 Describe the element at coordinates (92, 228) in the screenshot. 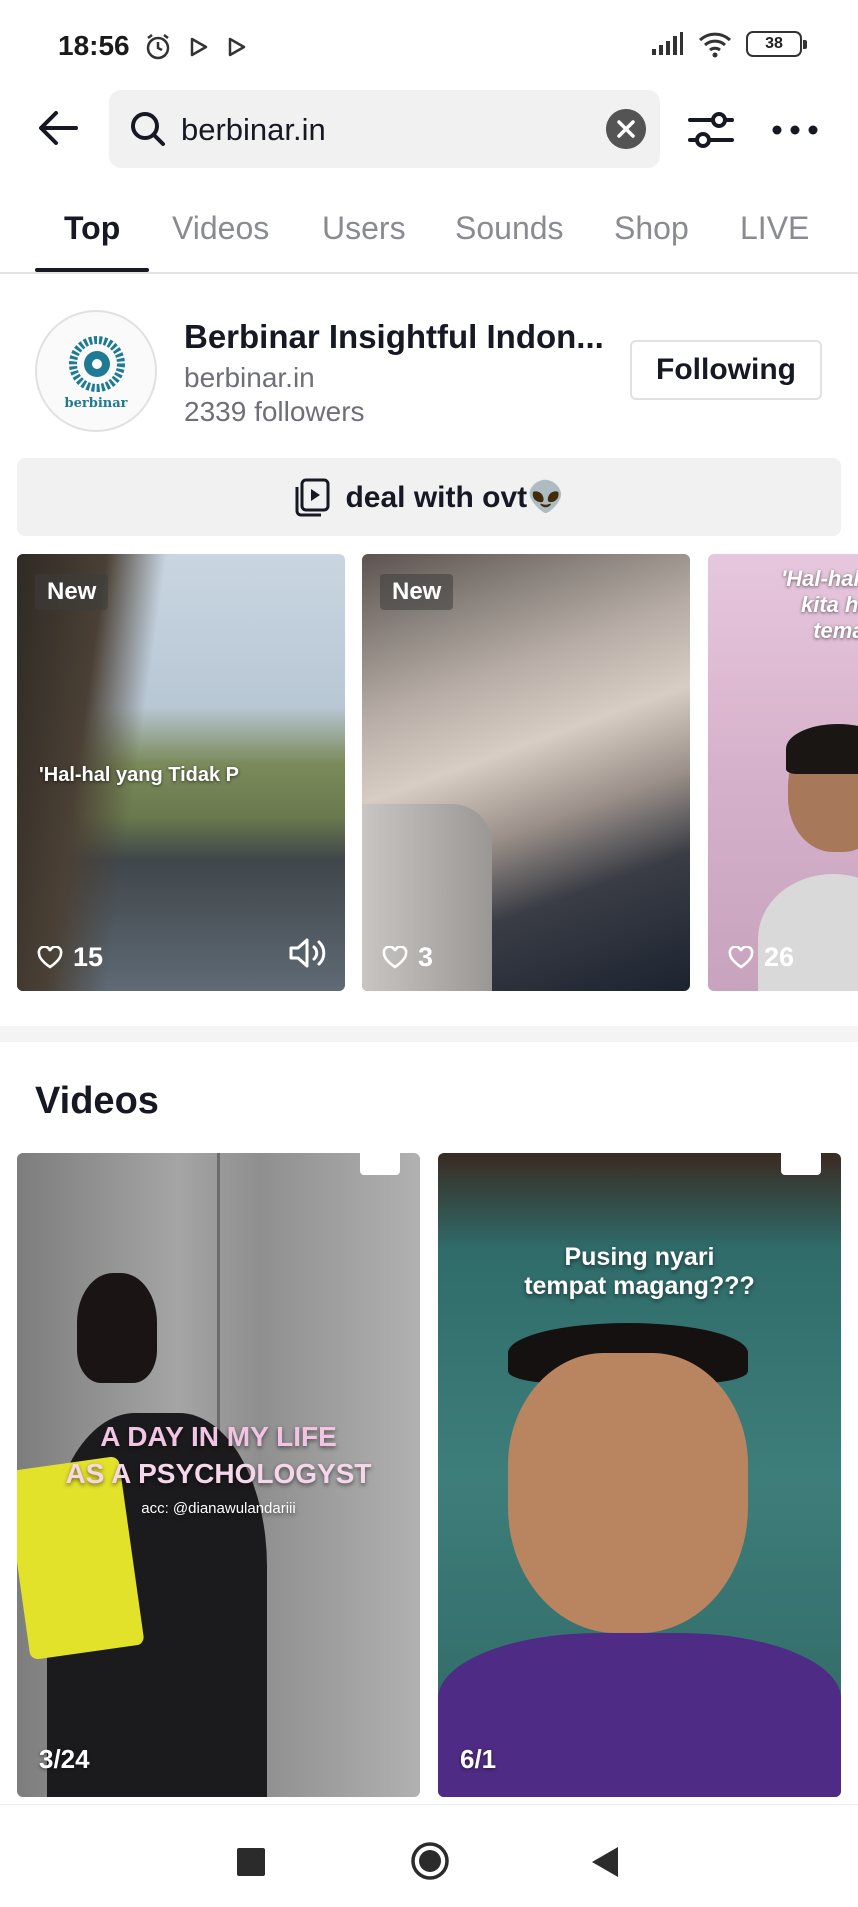

I see `tab-top: Top` at that location.